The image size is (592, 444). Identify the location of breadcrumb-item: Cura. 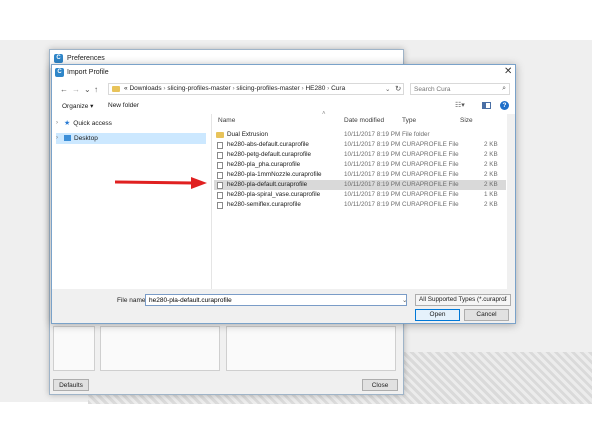
(338, 88).